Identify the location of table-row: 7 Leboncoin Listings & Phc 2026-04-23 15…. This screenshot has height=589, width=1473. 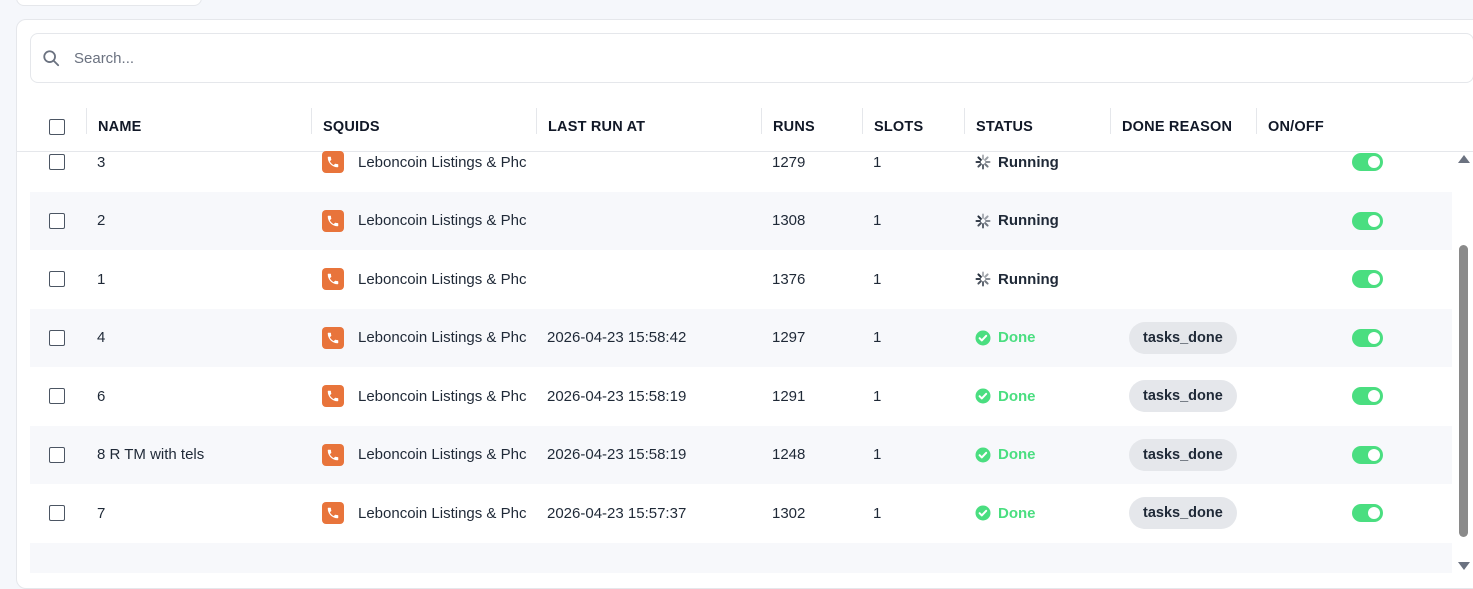
(741, 513).